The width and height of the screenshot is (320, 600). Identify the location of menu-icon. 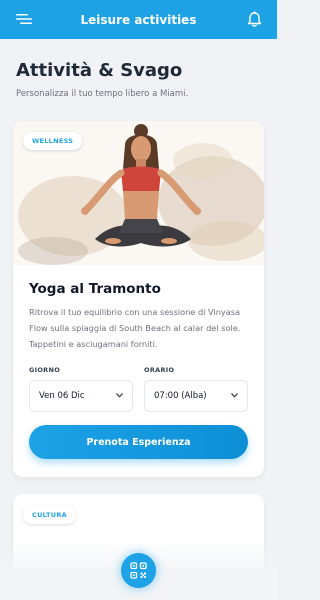
(24, 19).